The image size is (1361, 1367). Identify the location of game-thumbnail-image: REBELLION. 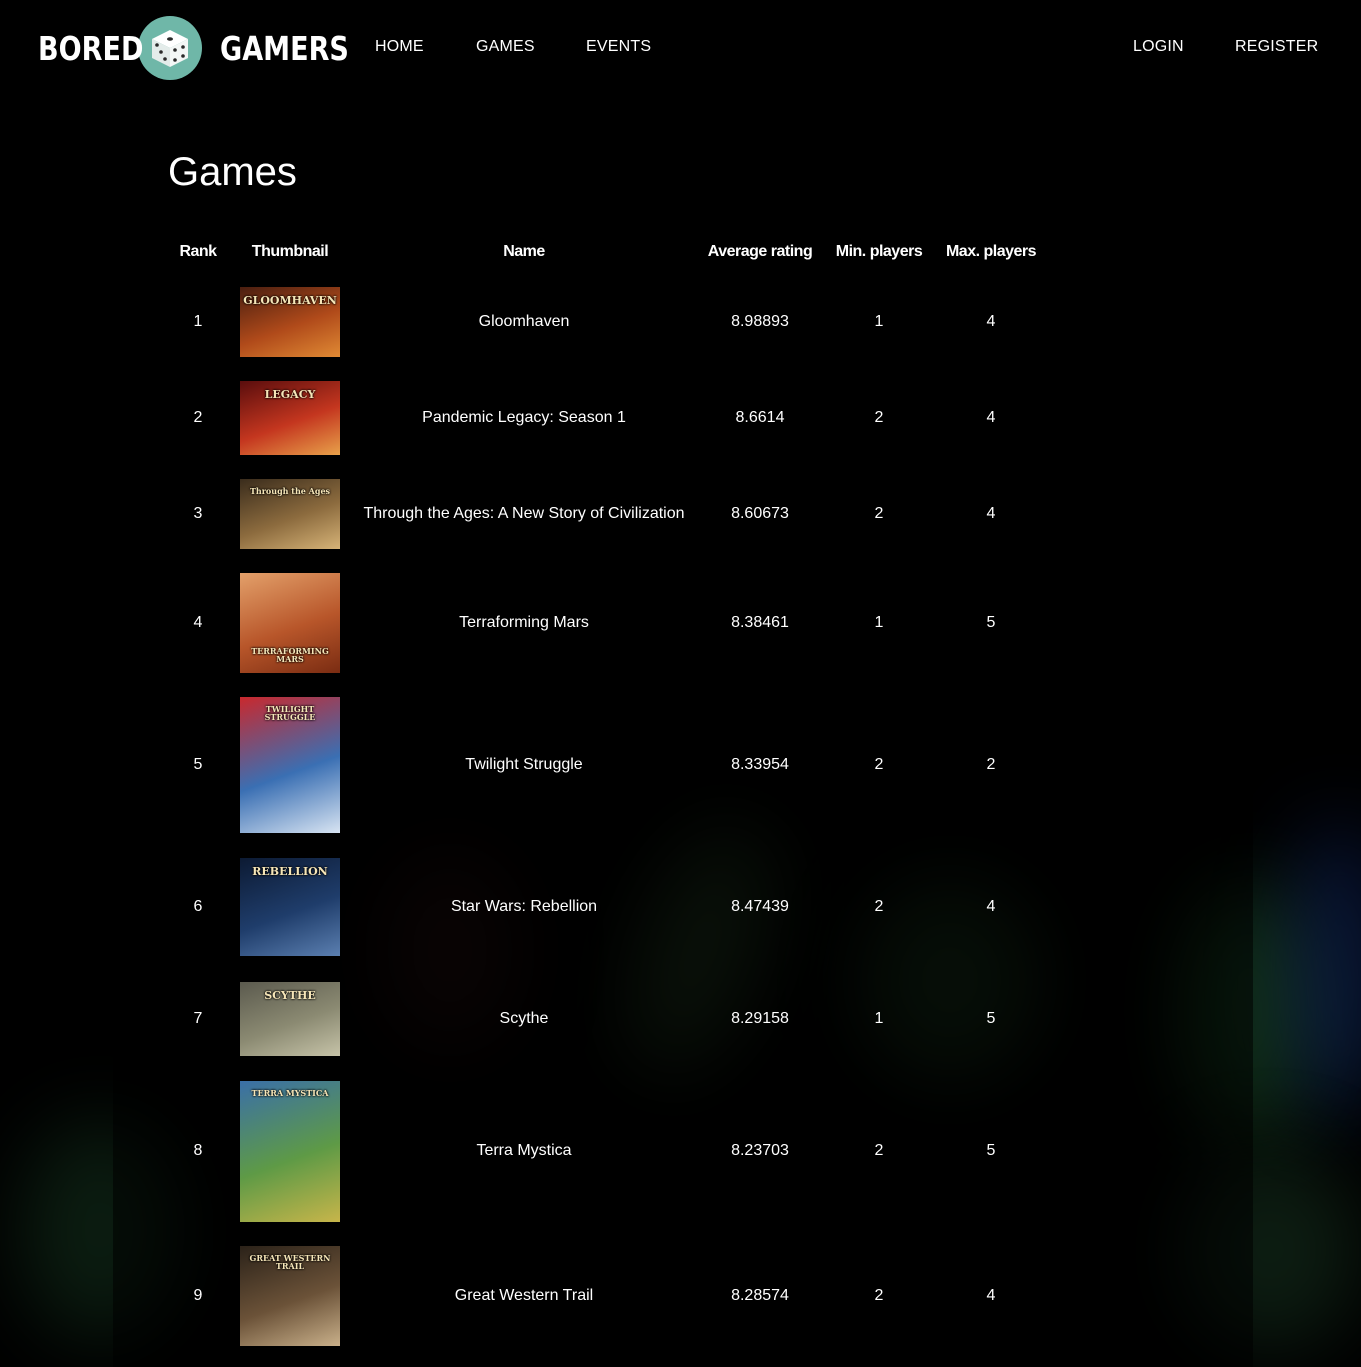
(290, 907).